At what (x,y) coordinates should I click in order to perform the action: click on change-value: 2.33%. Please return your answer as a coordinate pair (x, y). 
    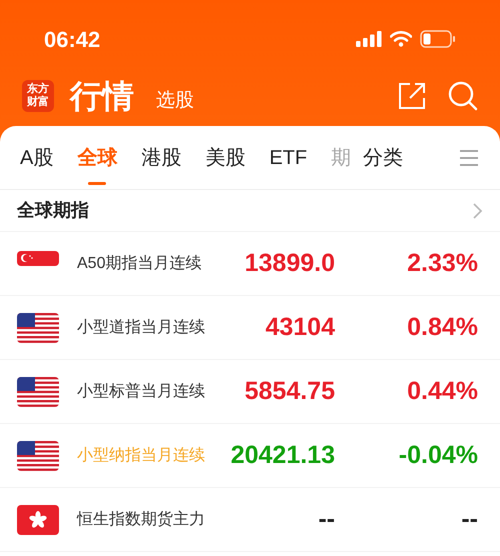
    Looking at the image, I should click on (442, 263).